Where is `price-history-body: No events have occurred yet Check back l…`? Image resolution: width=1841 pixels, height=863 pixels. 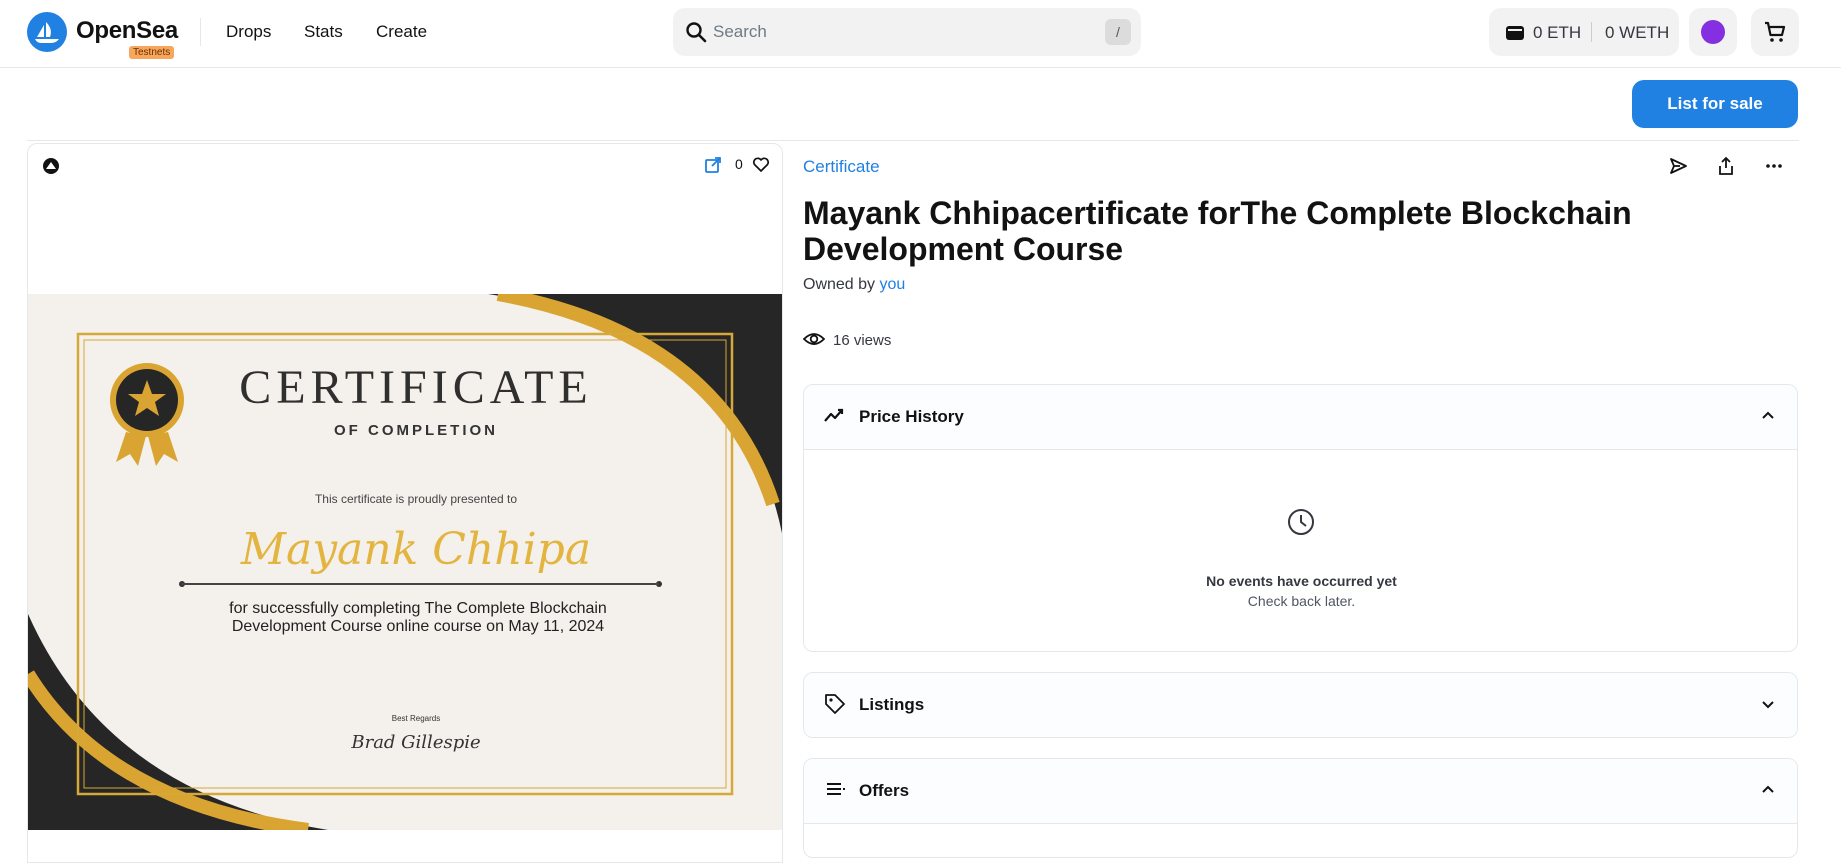 price-history-body: No events have occurred yet Check back l… is located at coordinates (1300, 550).